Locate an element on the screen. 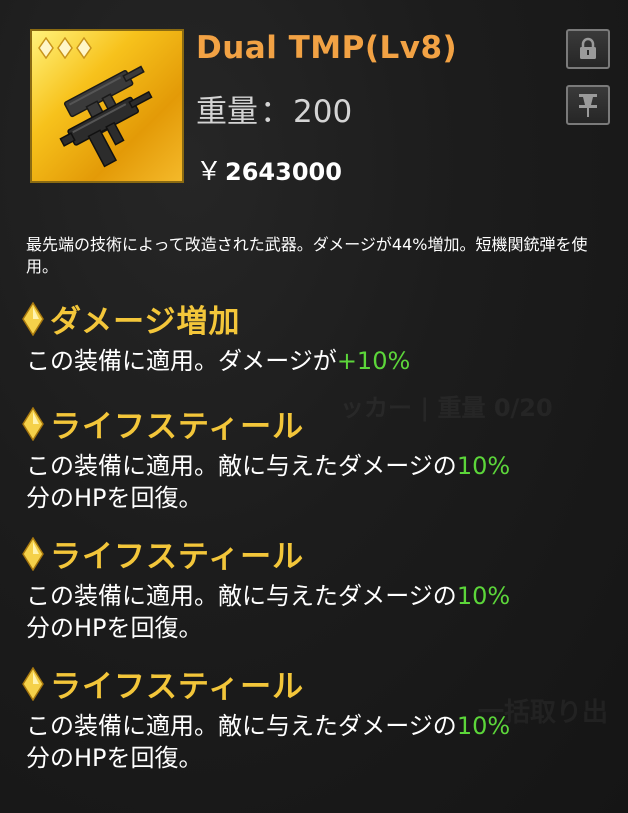 The height and width of the screenshot is (813, 628). weight-value: 200 is located at coordinates (323, 112).